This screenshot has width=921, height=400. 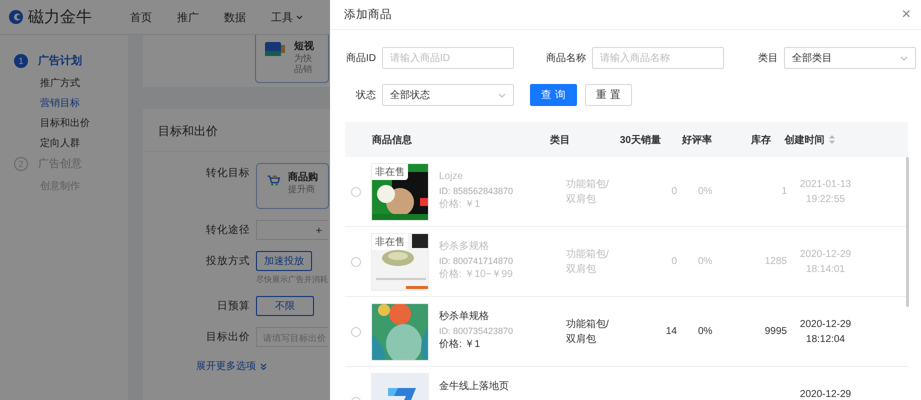 What do you see at coordinates (299, 17) in the screenshot?
I see `caret-icon` at bounding box center [299, 17].